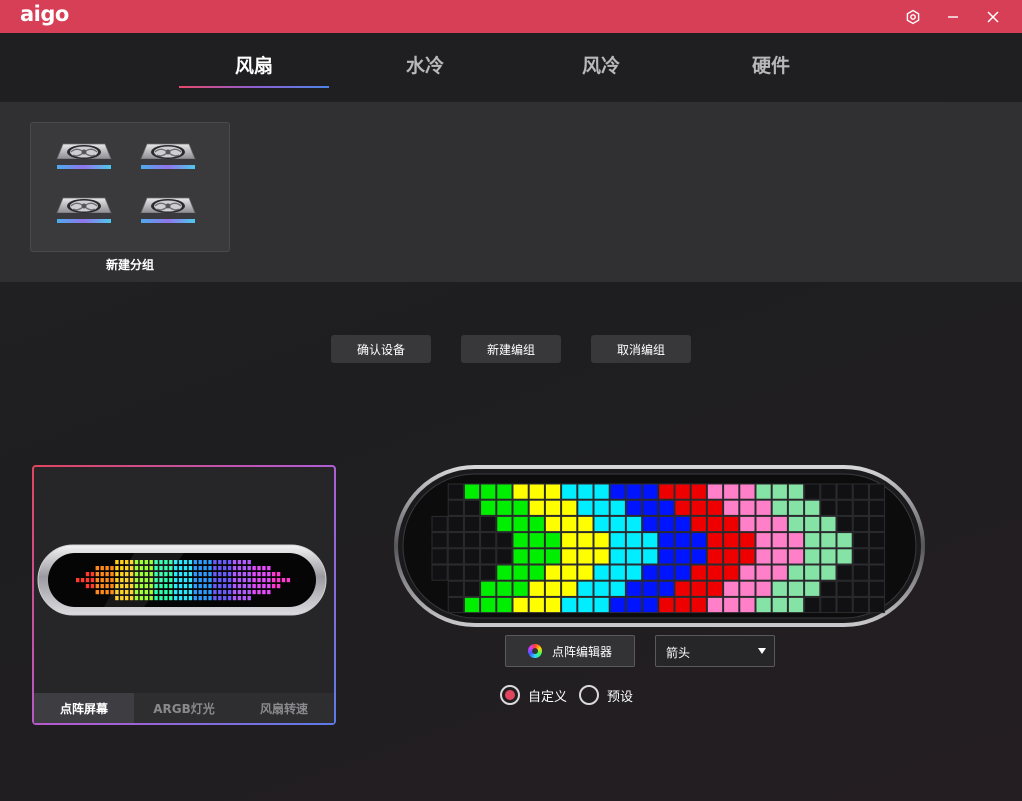  Describe the element at coordinates (533, 695) in the screenshot. I see `radio-custom: 自定义` at that location.